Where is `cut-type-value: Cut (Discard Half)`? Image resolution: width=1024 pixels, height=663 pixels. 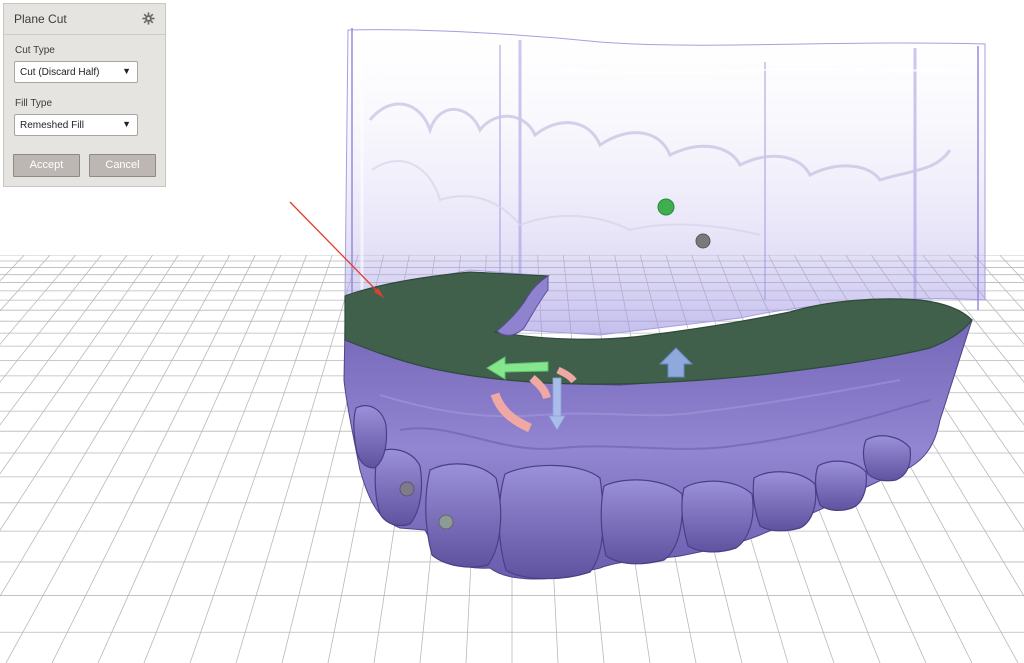 cut-type-value: Cut (Discard Half) is located at coordinates (60, 72).